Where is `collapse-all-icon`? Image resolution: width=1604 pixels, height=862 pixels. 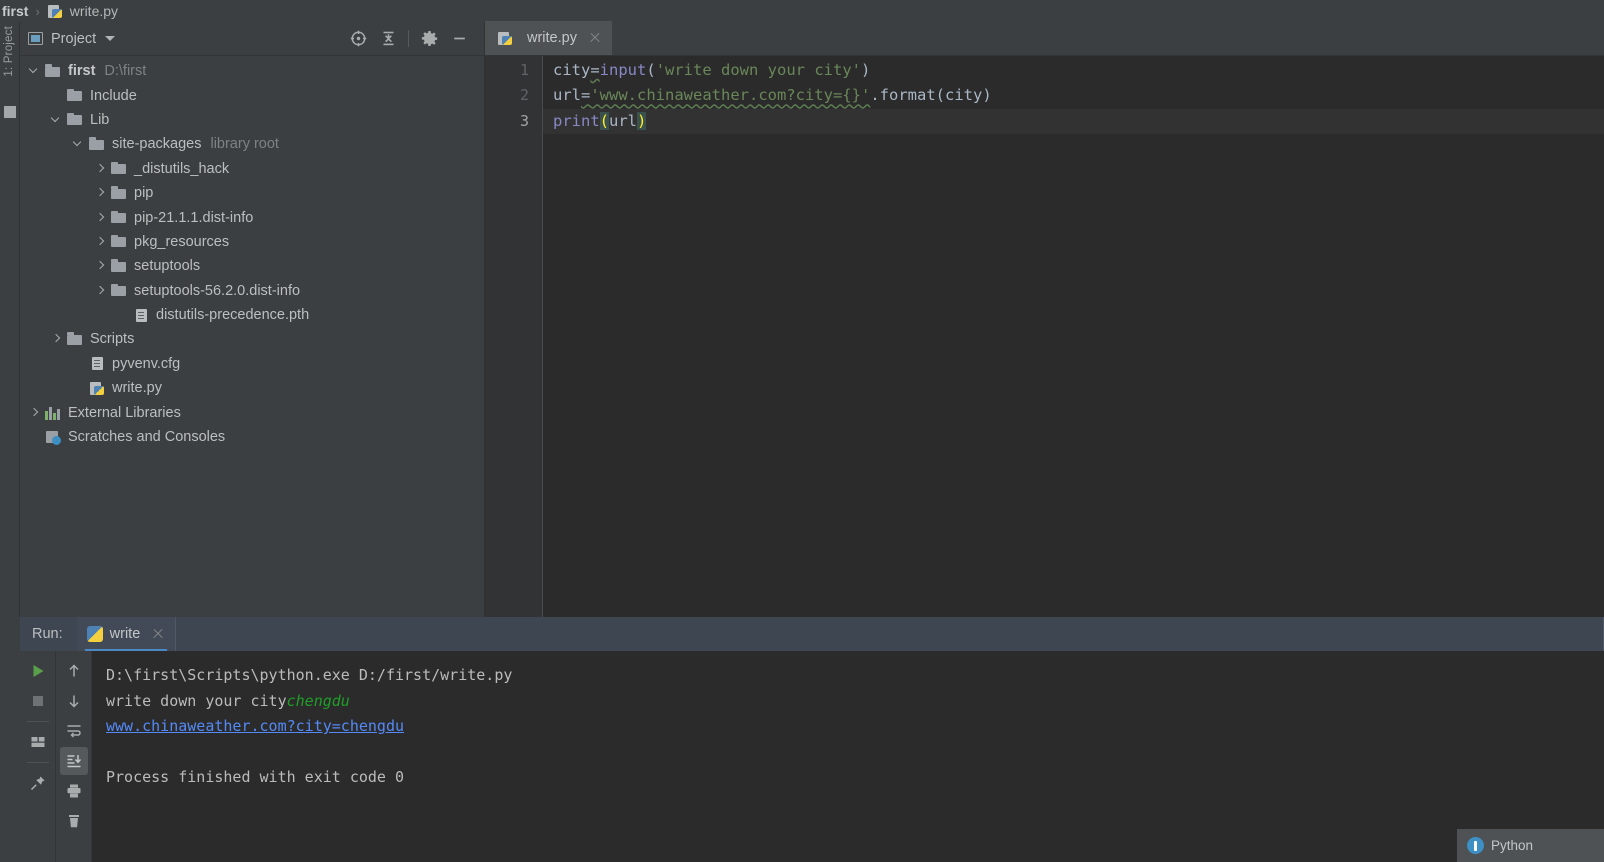
collapse-all-icon is located at coordinates (388, 39).